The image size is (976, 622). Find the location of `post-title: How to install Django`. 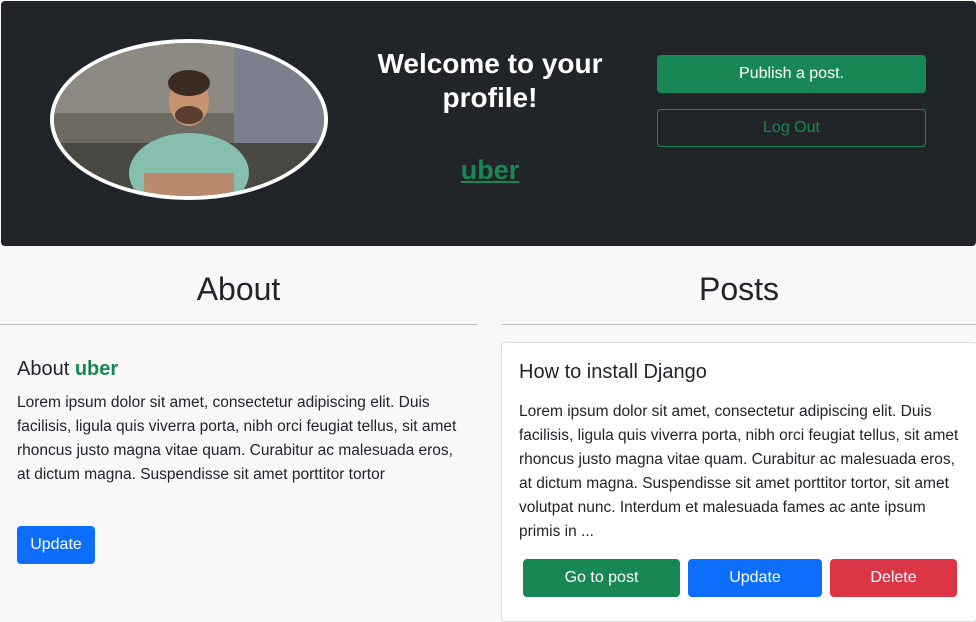

post-title: How to install Django is located at coordinates (613, 372).